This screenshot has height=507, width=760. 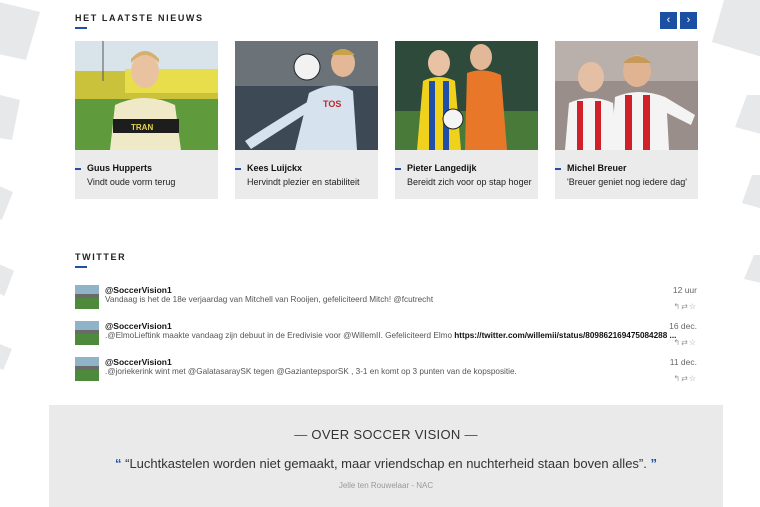 What do you see at coordinates (683, 362) in the screenshot?
I see `tweet-time: 11 dec.` at bounding box center [683, 362].